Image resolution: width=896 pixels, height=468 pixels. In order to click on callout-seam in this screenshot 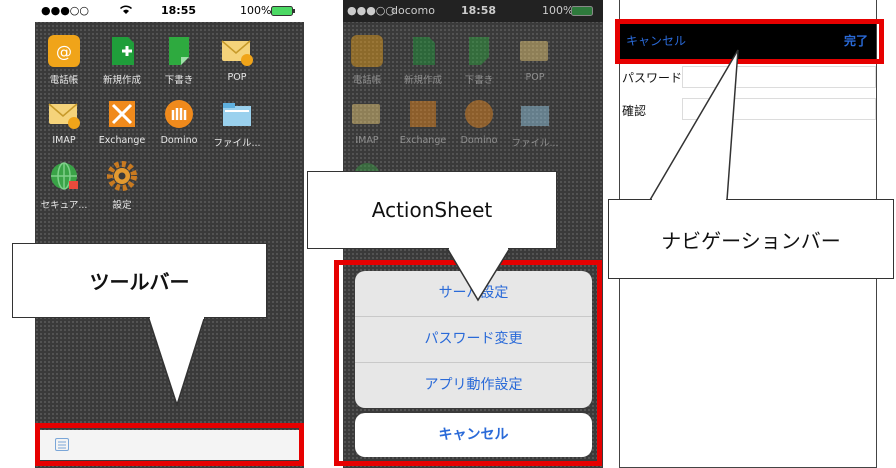, I will do `click(689, 200)`.